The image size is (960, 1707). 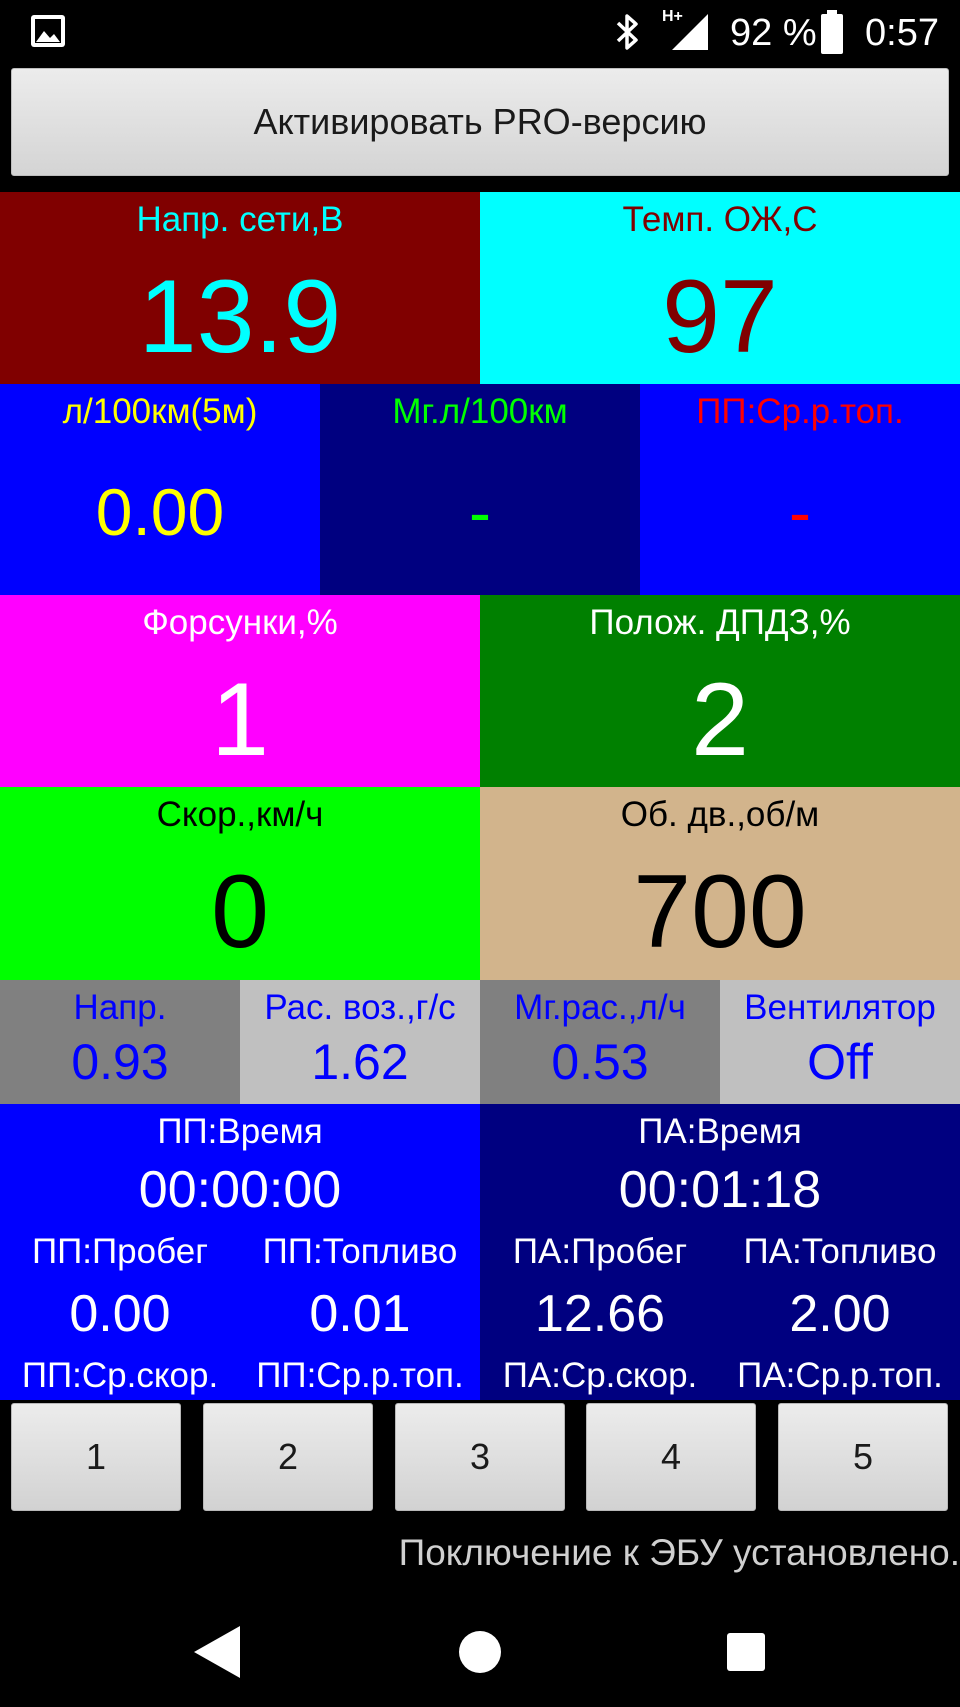 I want to click on navigation-bar, so click(x=480, y=1653).